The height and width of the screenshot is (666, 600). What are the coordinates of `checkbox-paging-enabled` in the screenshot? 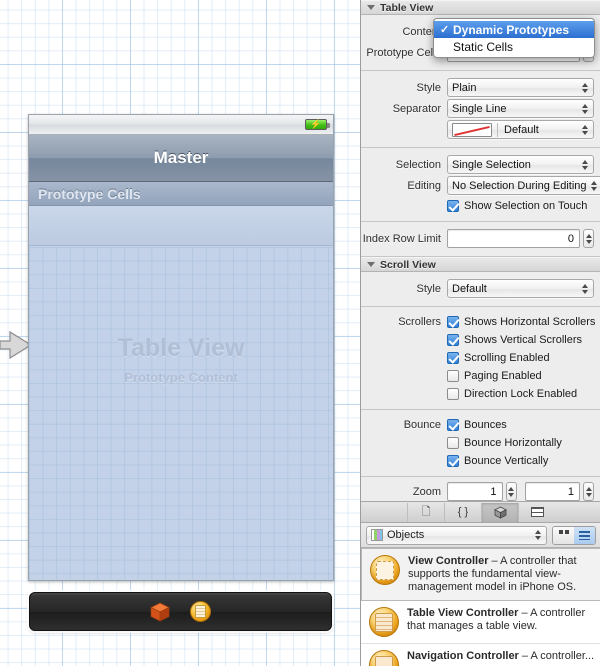 It's located at (453, 375).